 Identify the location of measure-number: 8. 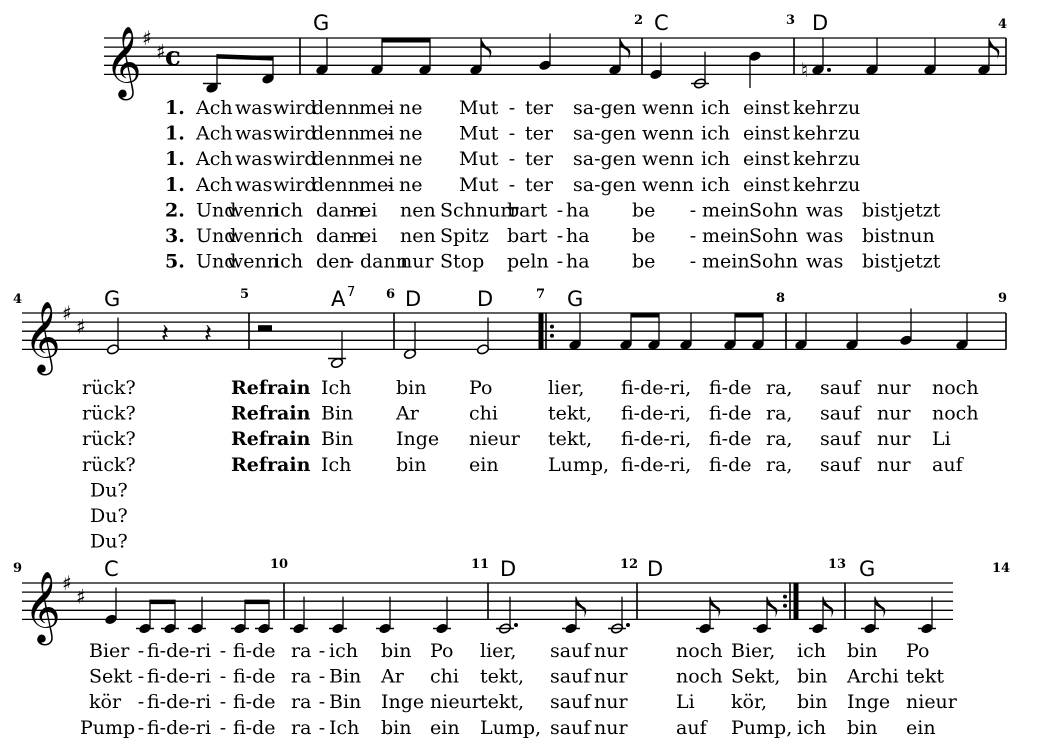
(780, 298).